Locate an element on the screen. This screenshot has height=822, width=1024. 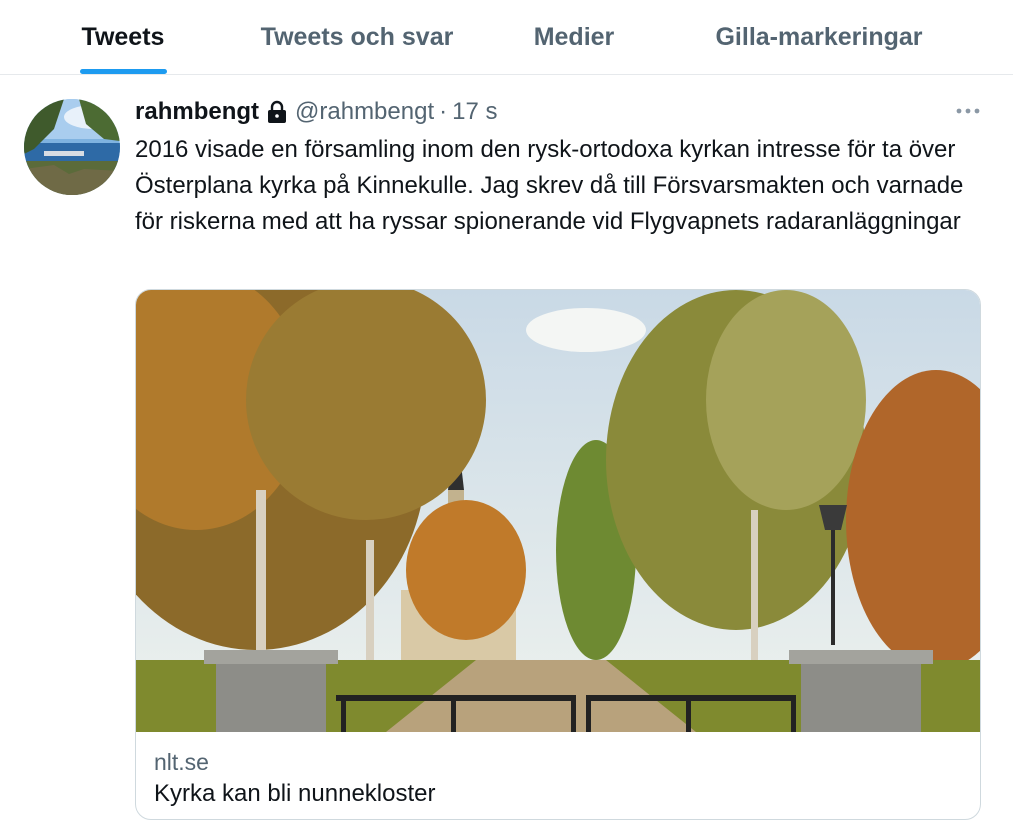
tab-tweets-label: Tweets is located at coordinates (123, 37).